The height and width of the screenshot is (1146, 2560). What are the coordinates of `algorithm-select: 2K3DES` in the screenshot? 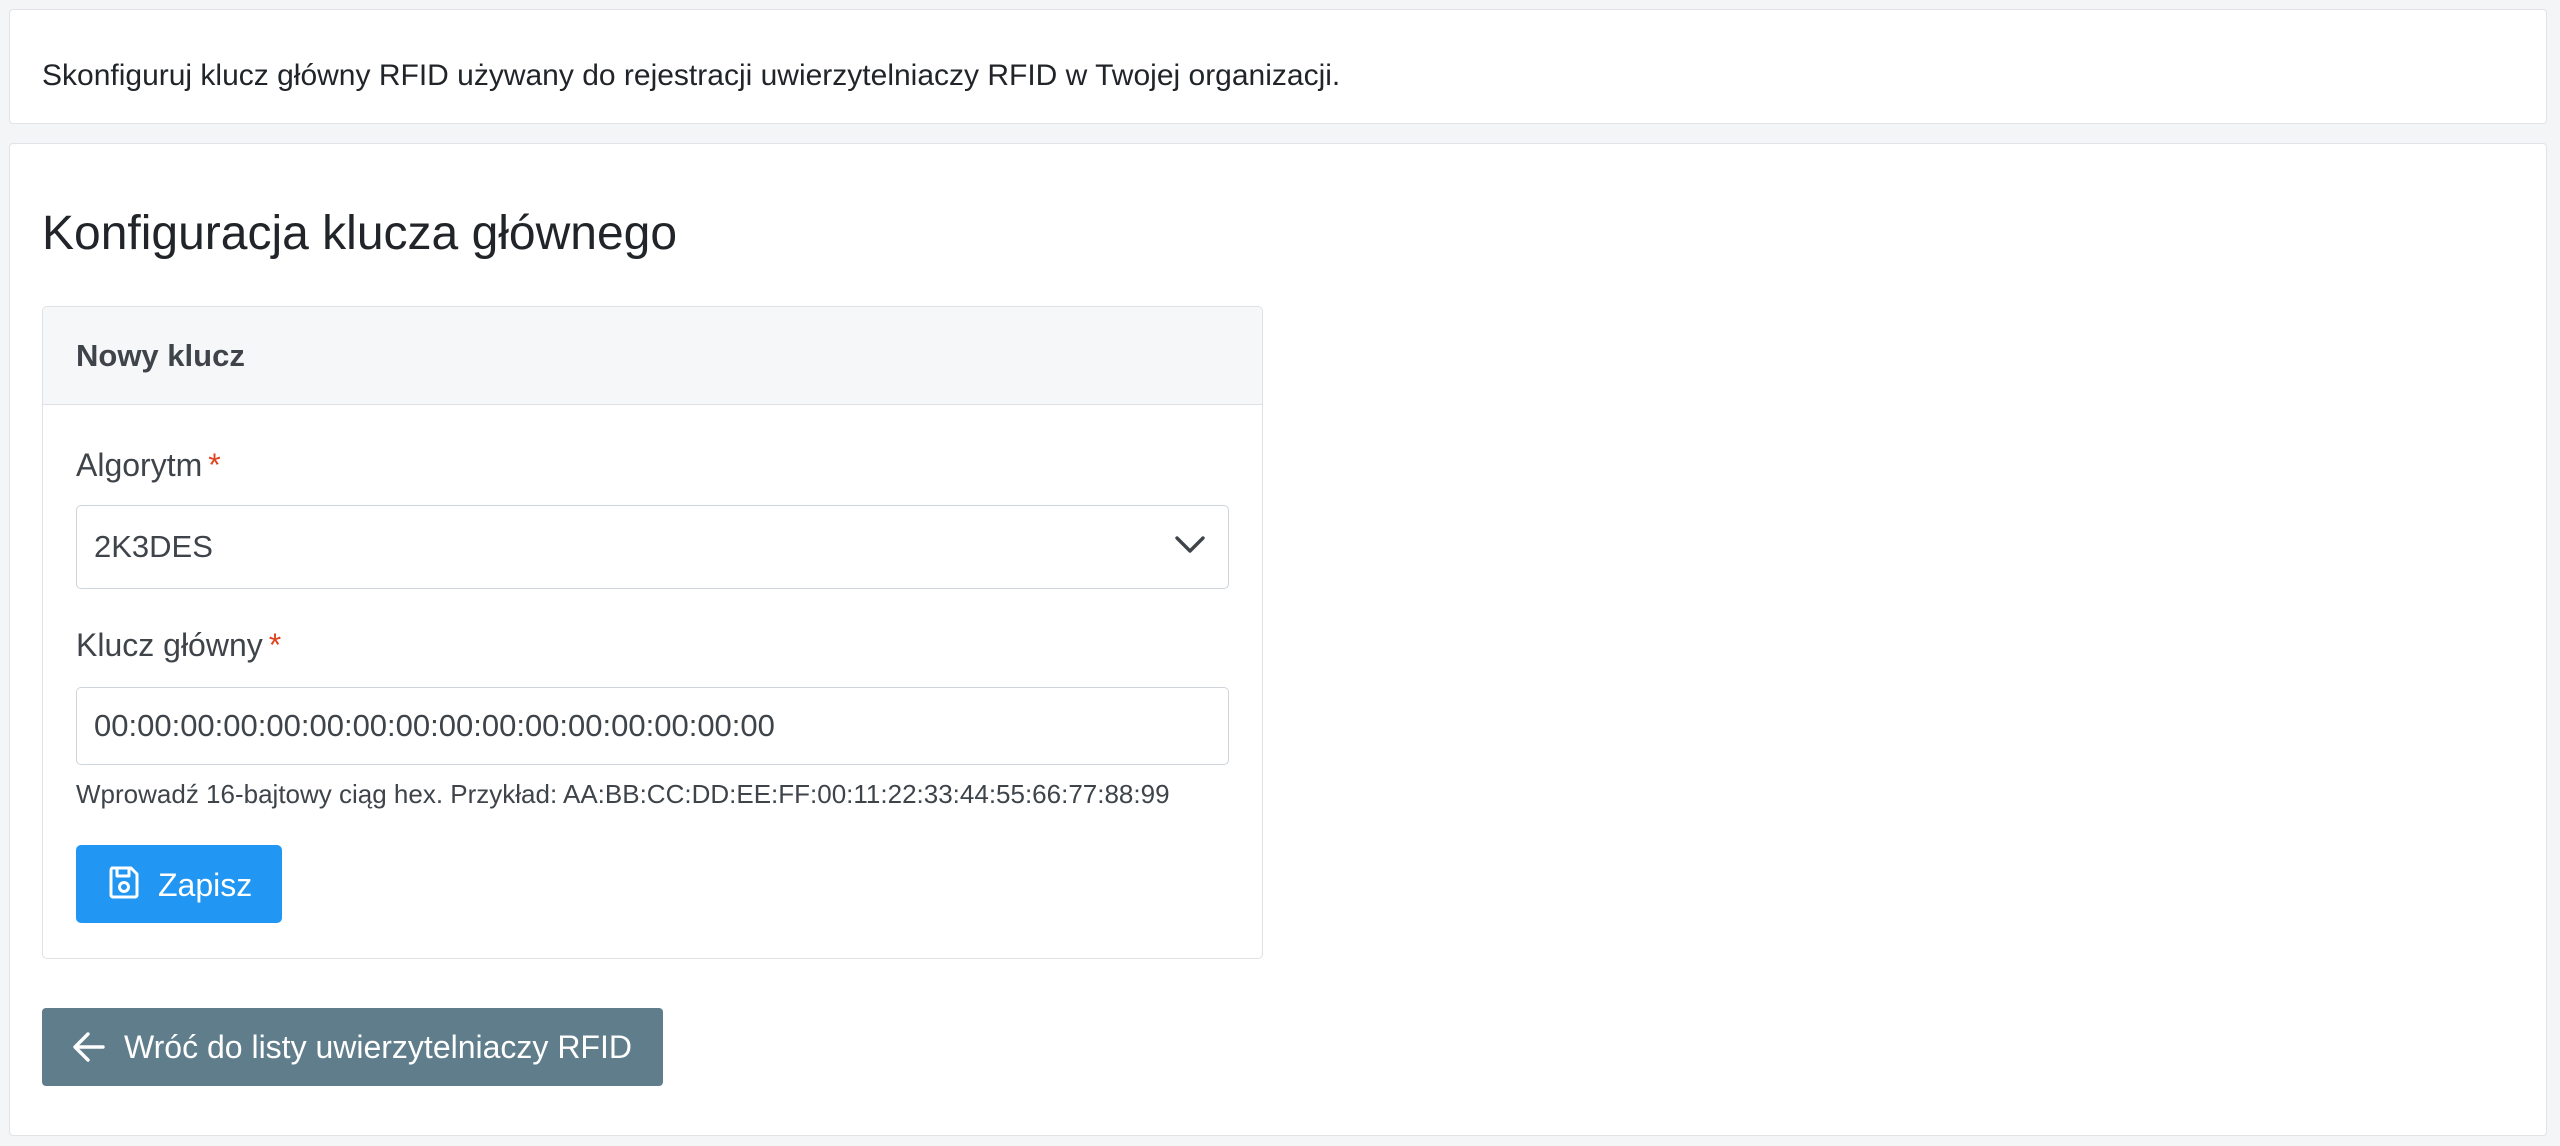 It's located at (652, 547).